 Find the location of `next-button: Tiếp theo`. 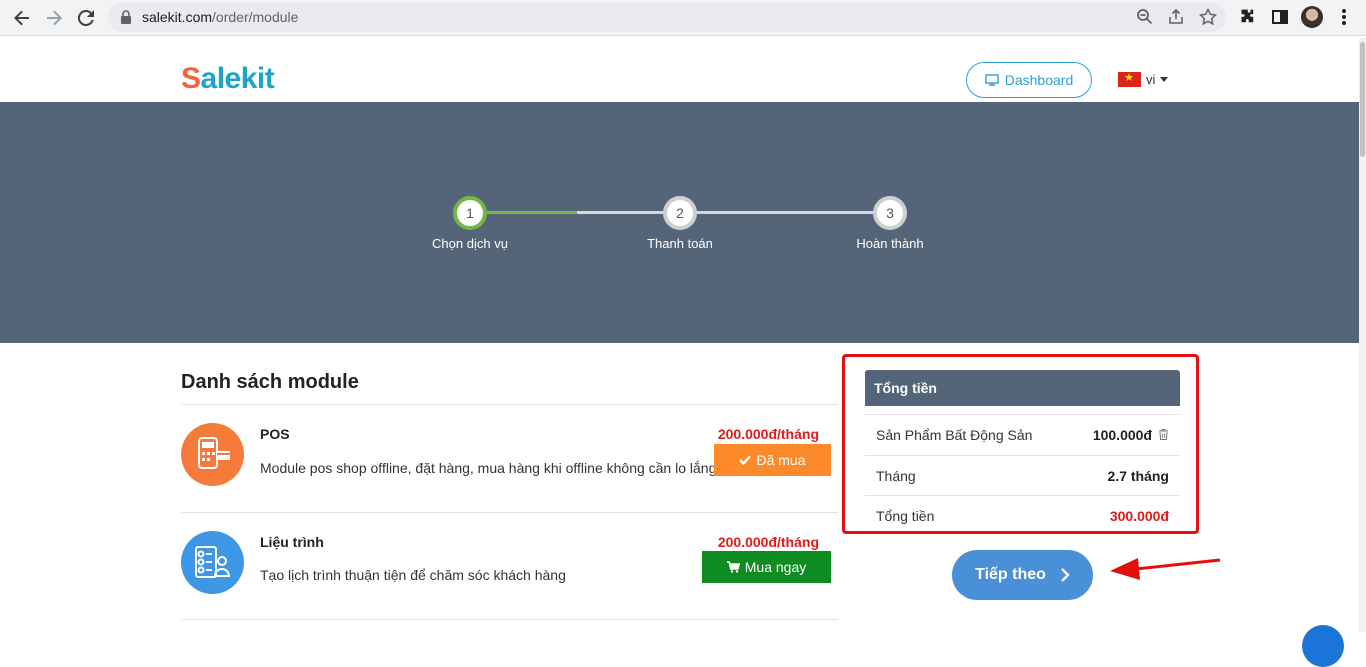

next-button: Tiếp theo is located at coordinates (1022, 575).